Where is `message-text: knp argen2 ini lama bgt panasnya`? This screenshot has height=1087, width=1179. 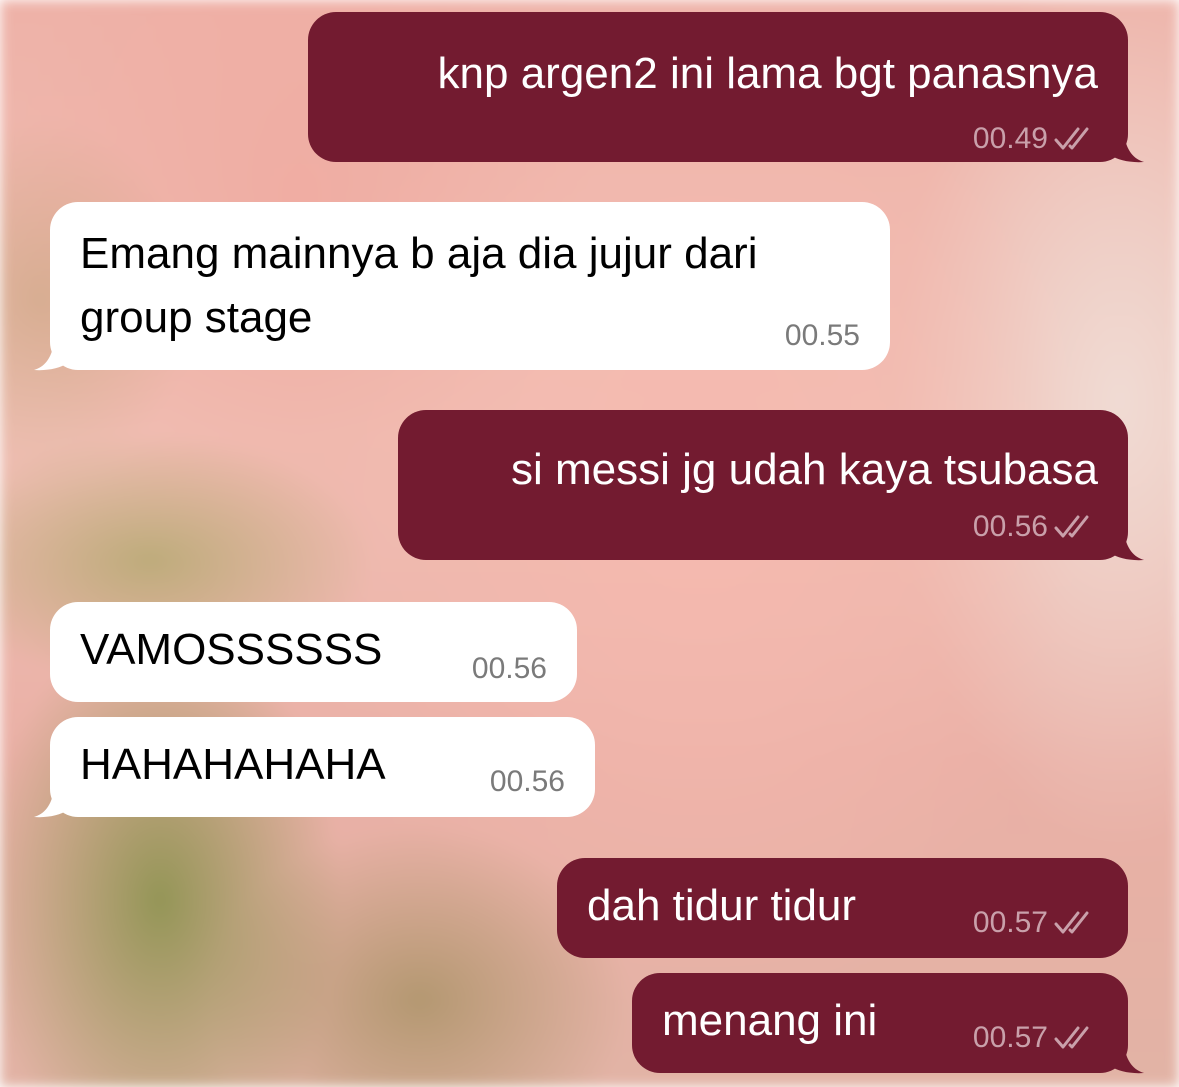 message-text: knp argen2 ini lama bgt panasnya is located at coordinates (767, 73).